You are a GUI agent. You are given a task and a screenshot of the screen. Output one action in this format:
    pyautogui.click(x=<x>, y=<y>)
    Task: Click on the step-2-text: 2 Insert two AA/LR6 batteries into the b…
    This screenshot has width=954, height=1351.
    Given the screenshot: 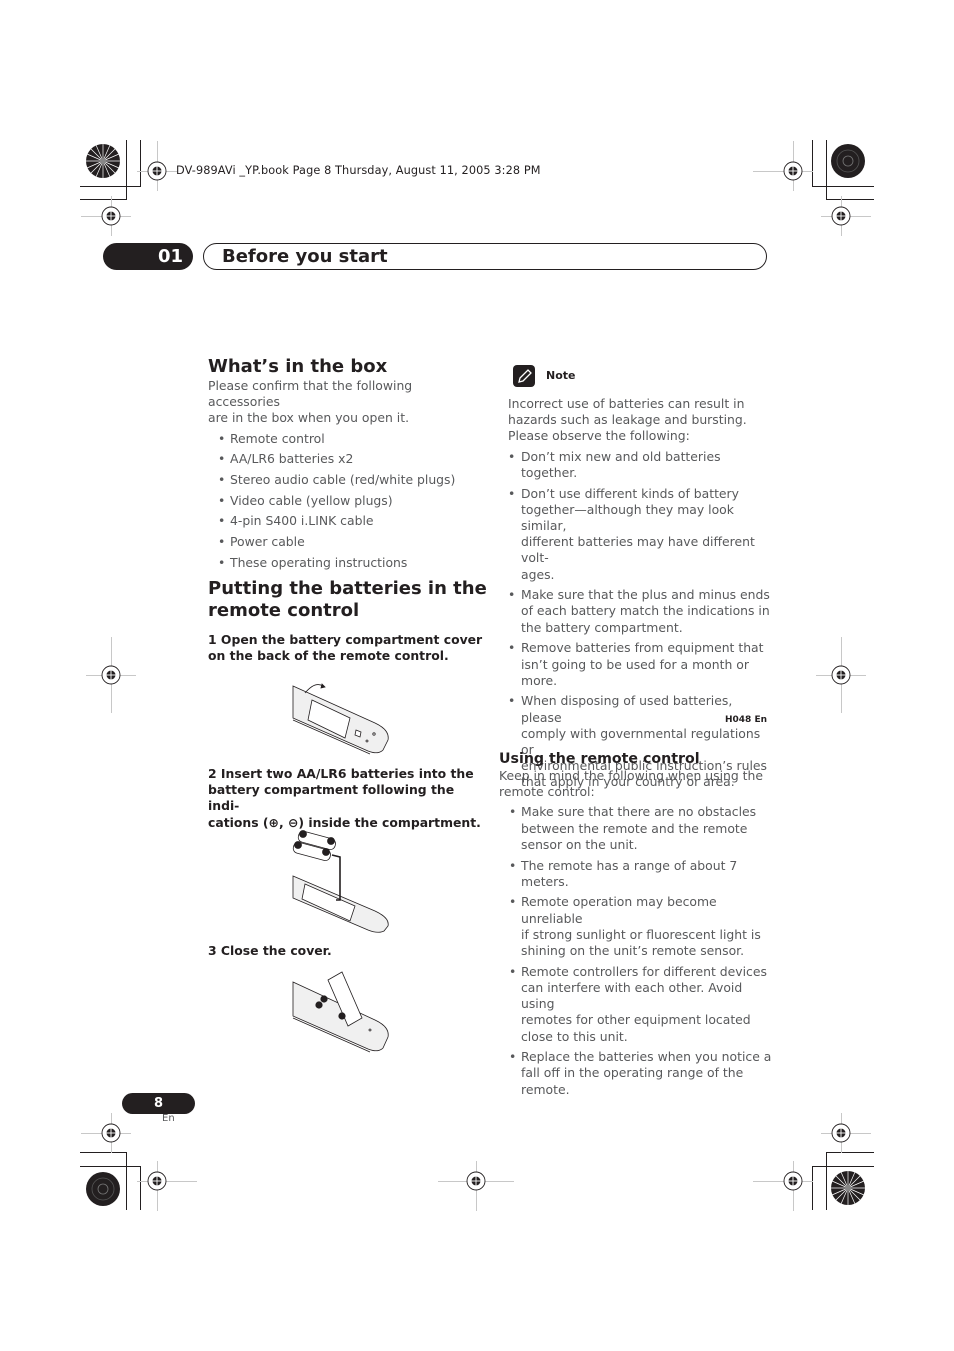 What is the action you would take?
    pyautogui.click(x=348, y=798)
    